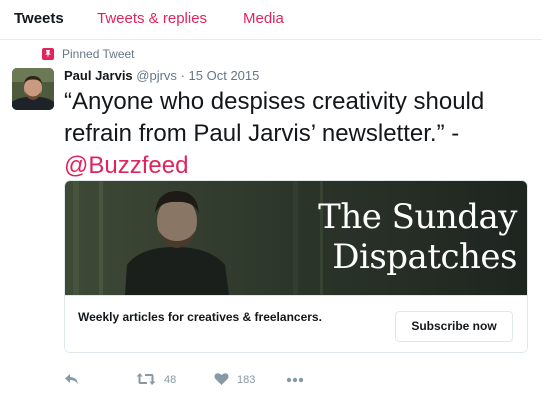 The width and height of the screenshot is (542, 400). What do you see at coordinates (246, 380) in the screenshot?
I see `like-count: 183` at bounding box center [246, 380].